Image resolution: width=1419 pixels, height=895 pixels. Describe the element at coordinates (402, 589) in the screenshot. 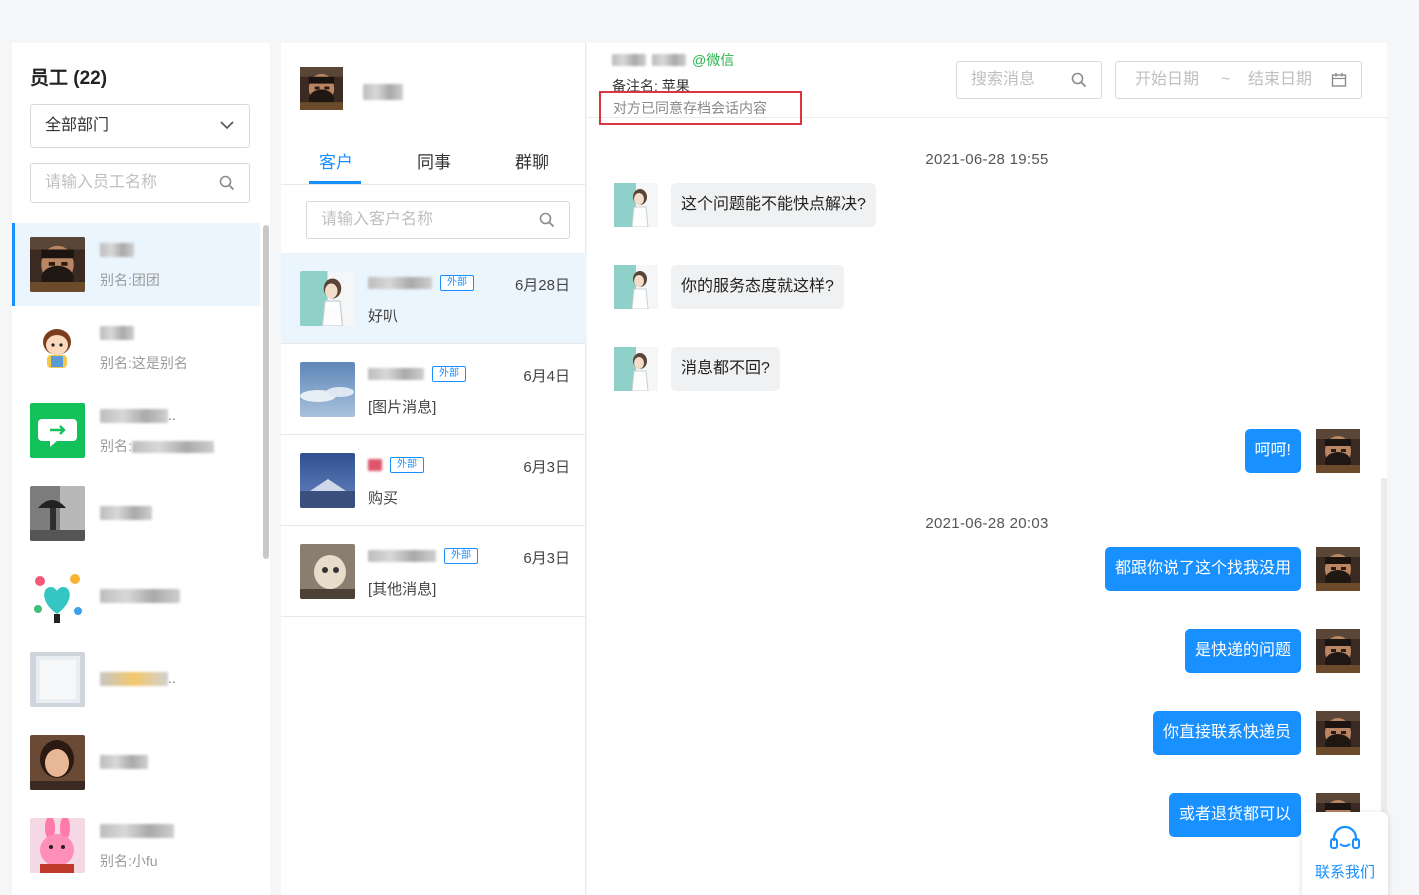

I see `conversation-last-message: [其他消息]` at that location.